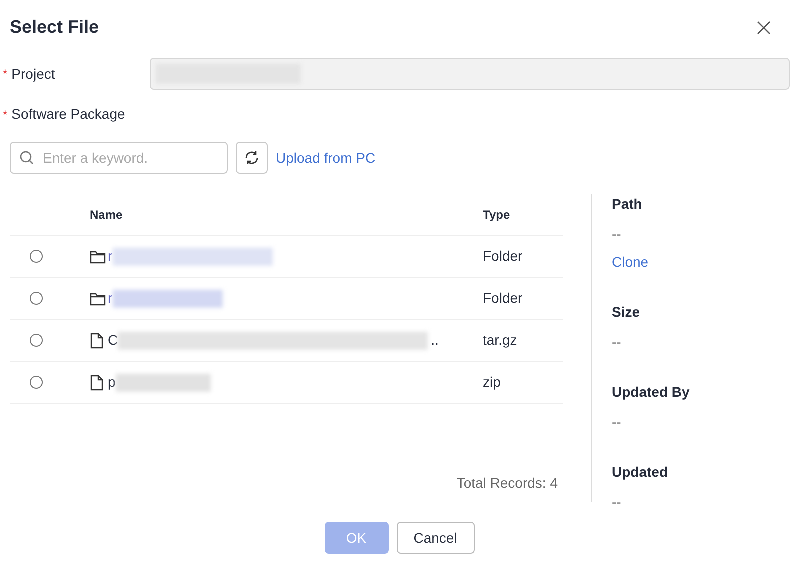 The height and width of the screenshot is (572, 799). Describe the element at coordinates (326, 158) in the screenshot. I see `upload-link: Upload from PC` at that location.